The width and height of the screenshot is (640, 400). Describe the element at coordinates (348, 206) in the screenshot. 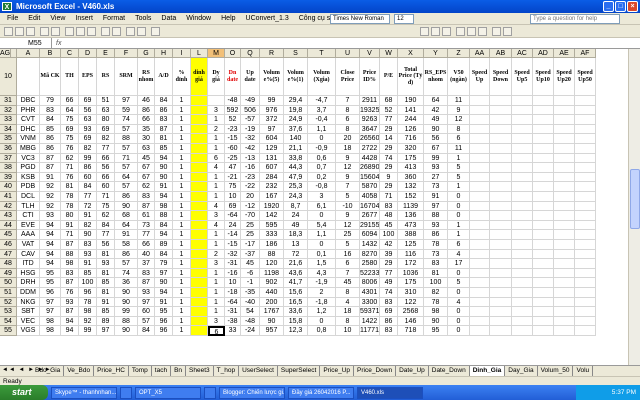

I see `table-cell: -10` at that location.